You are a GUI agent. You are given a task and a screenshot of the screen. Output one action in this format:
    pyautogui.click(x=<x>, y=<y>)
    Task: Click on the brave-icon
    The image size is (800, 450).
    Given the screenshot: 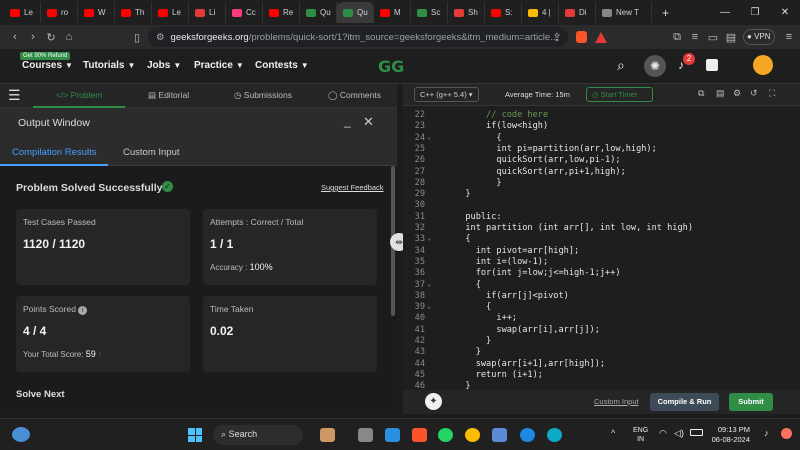 What is the action you would take?
    pyautogui.click(x=419, y=435)
    